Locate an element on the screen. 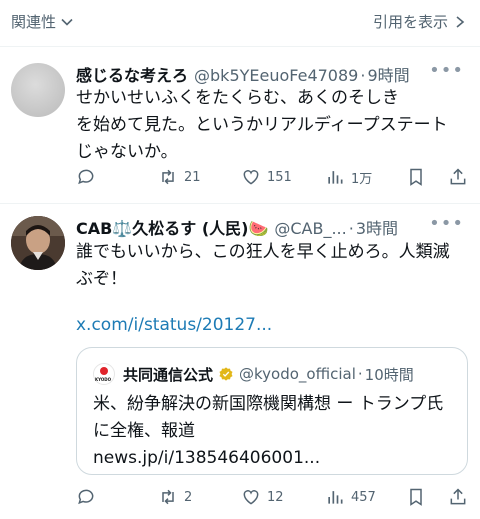 The height and width of the screenshot is (519, 480). quoted-tweet-header: 共同通信公式 @kyodo_official · 10時間 is located at coordinates (253, 374).